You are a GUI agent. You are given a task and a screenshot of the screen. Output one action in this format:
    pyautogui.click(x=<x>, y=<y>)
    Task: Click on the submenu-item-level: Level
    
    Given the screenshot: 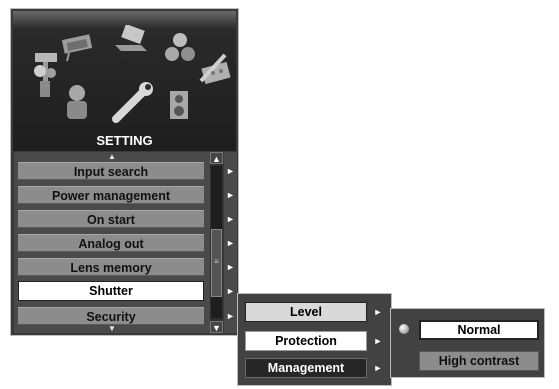 What is the action you would take?
    pyautogui.click(x=306, y=312)
    